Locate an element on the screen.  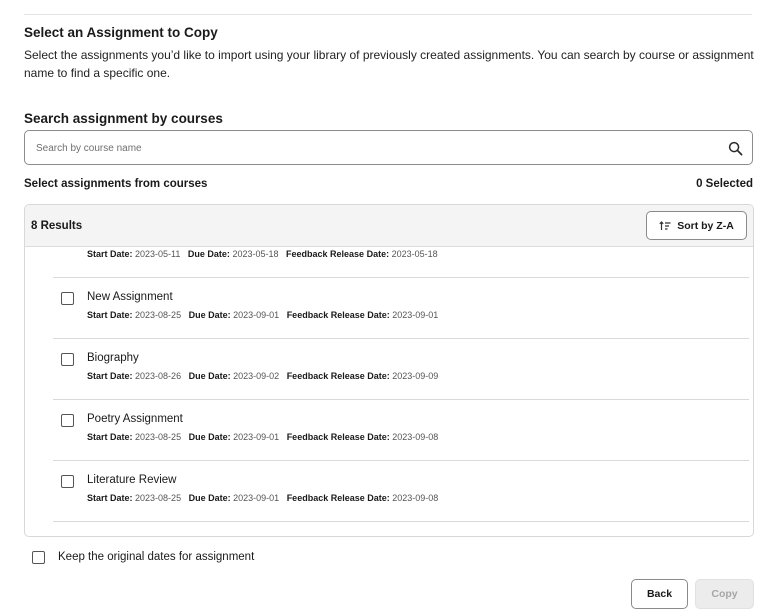
due-date: 2023-09-02 is located at coordinates (256, 376).